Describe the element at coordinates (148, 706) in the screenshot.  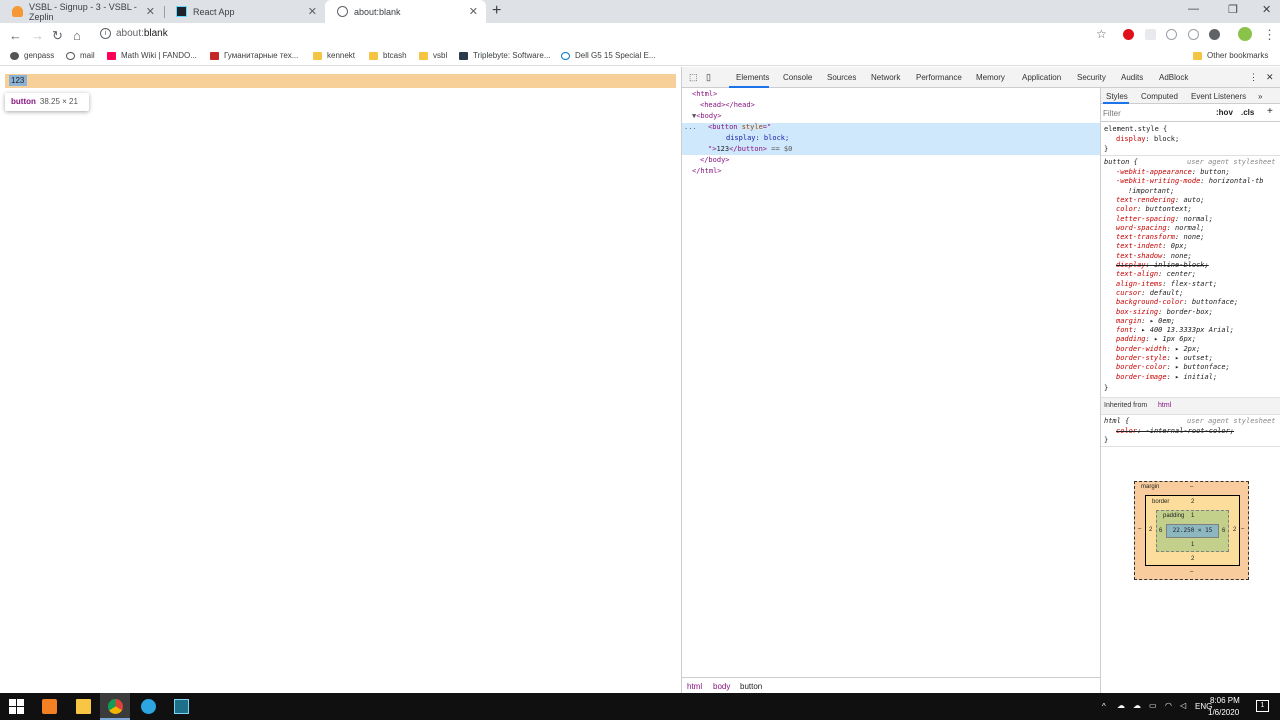
I see `taskbar-app-telegram` at that location.